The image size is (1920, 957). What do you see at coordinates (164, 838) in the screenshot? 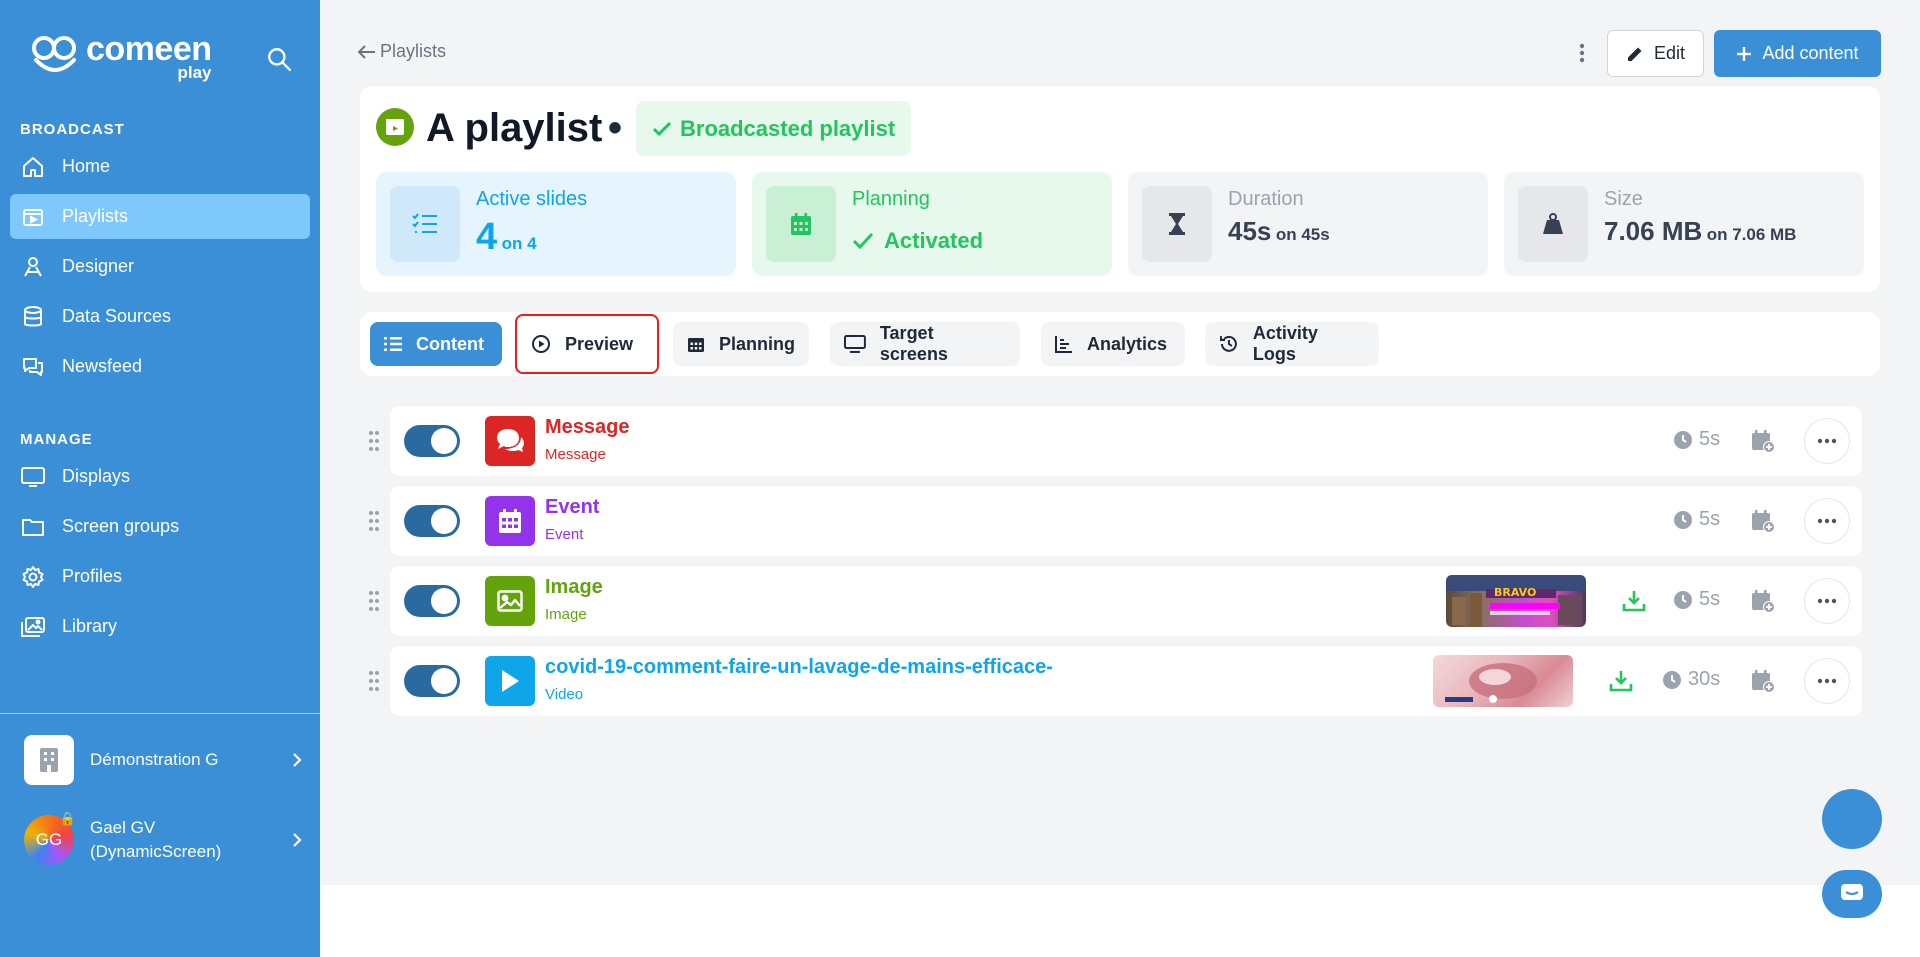
I see `user-menu: GG 🔒 Gael GV (DynamicScreen)` at bounding box center [164, 838].